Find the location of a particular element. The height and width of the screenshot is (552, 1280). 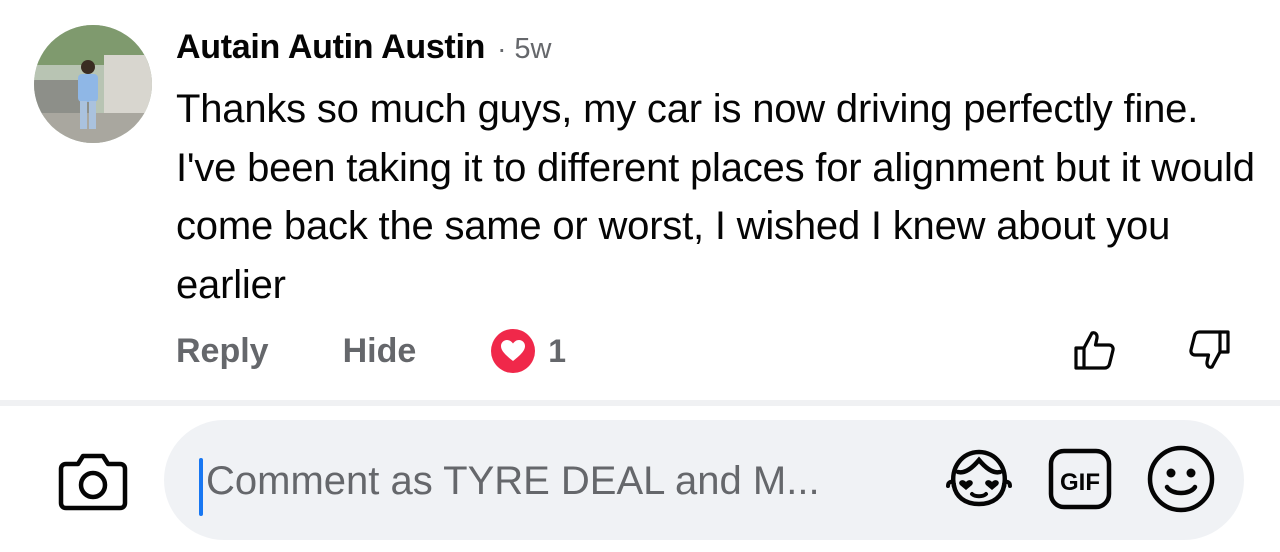

reaction-summary: 1 is located at coordinates (528, 351).